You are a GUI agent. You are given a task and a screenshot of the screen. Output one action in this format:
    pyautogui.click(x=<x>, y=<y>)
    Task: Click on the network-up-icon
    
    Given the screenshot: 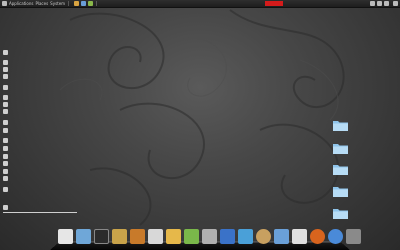 What is the action you would take?
    pyautogui.click(x=5, y=163)
    